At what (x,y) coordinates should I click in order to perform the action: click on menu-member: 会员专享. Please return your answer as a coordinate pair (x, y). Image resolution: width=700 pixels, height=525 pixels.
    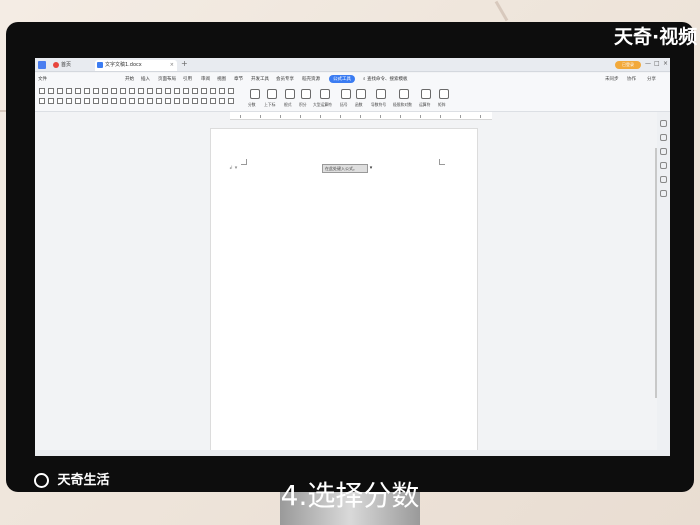
    Looking at the image, I should click on (285, 79).